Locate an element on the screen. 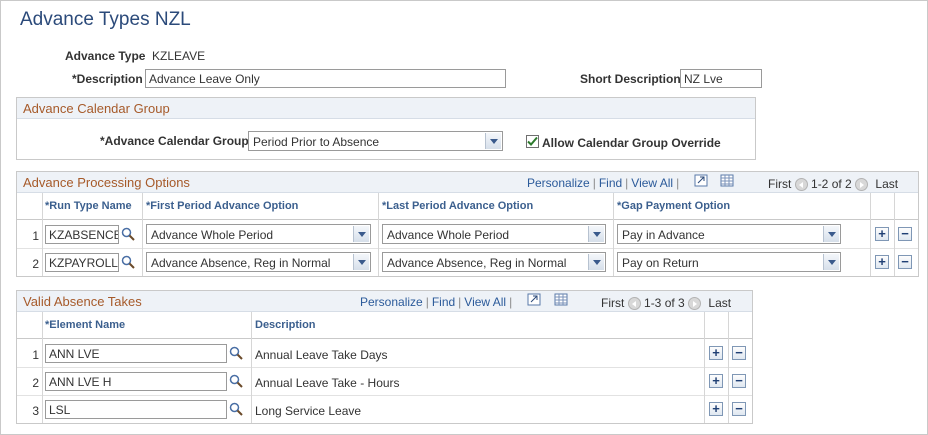 The height and width of the screenshot is (435, 928). element-description: Annual Leave Take - Hours is located at coordinates (327, 383).